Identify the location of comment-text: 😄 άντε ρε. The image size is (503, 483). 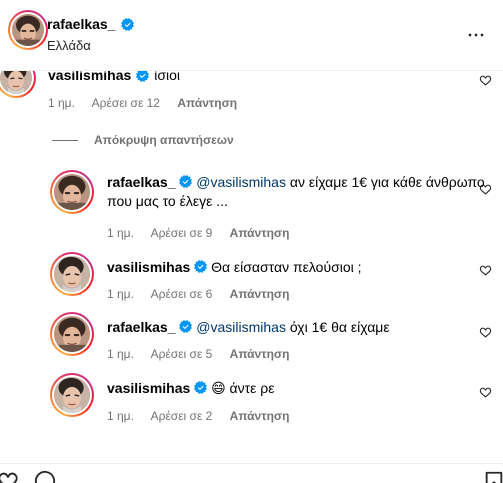
(243, 388).